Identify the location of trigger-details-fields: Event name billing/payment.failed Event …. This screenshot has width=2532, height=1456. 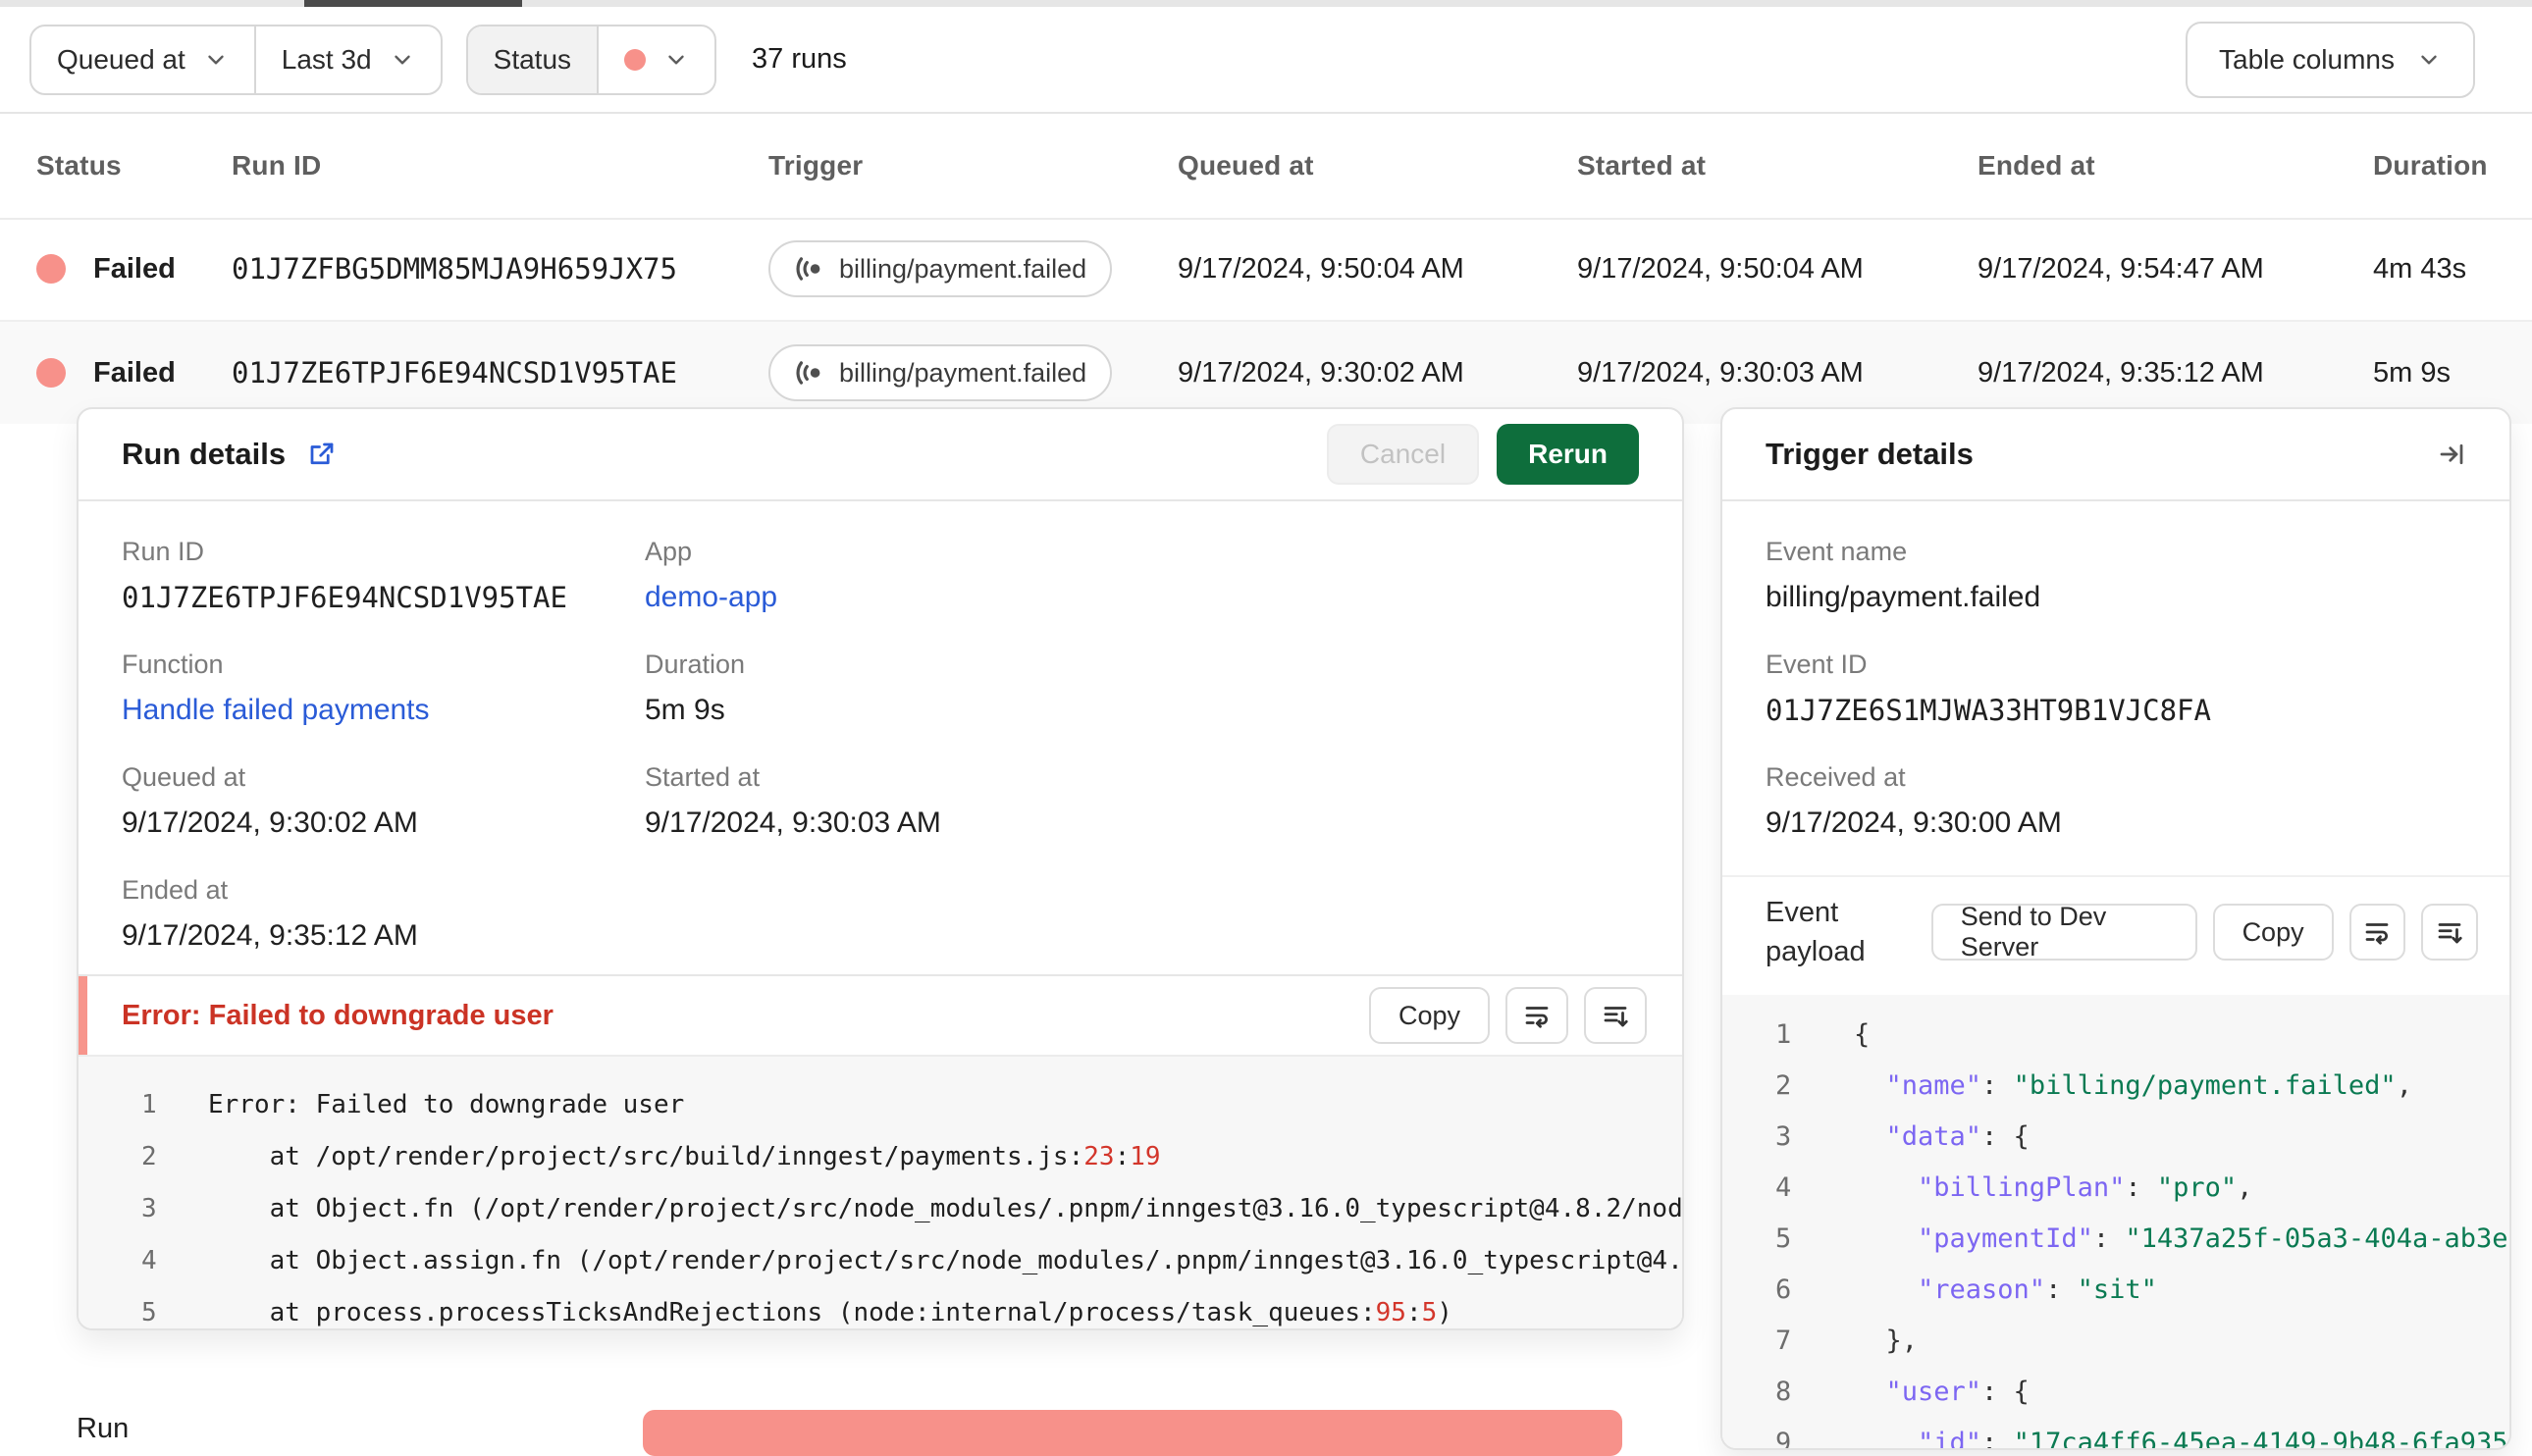
(2115, 688).